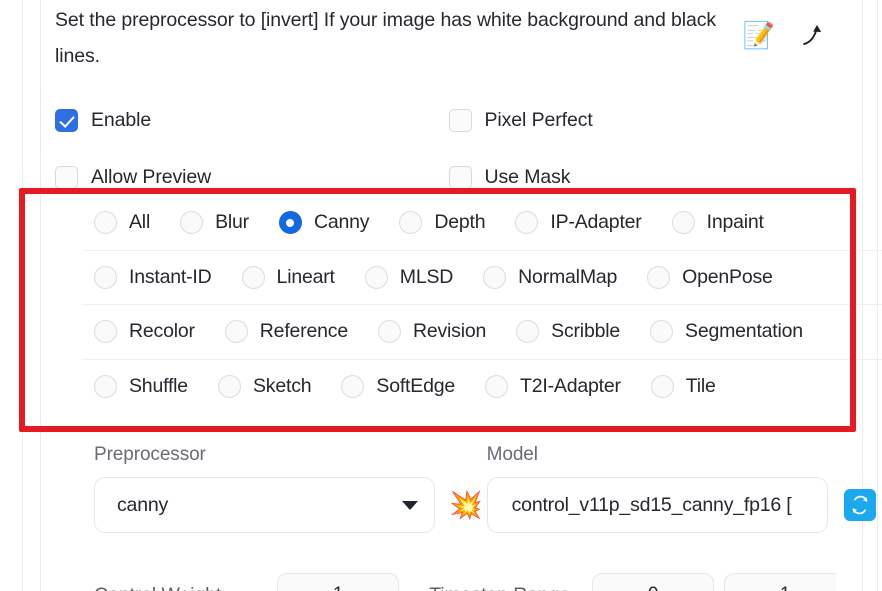 This screenshot has width=882, height=591. Describe the element at coordinates (416, 386) in the screenshot. I see `radio-label: SoftEdge` at that location.